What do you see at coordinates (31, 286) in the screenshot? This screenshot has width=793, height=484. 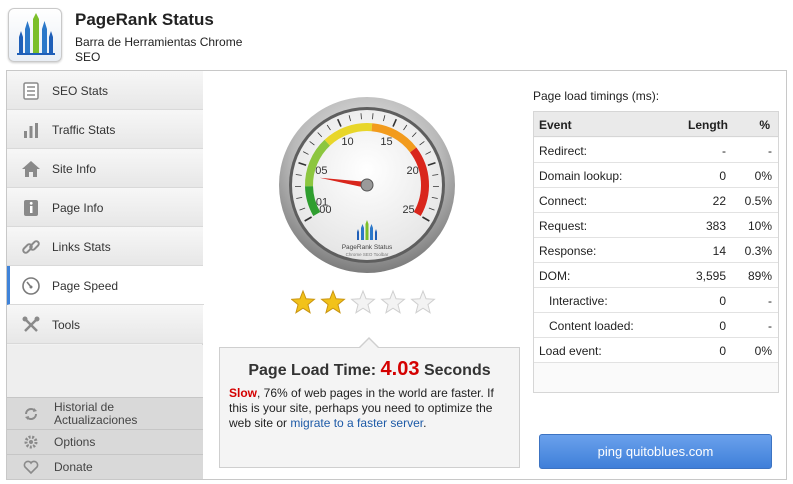 I see `speedometer-icon` at bounding box center [31, 286].